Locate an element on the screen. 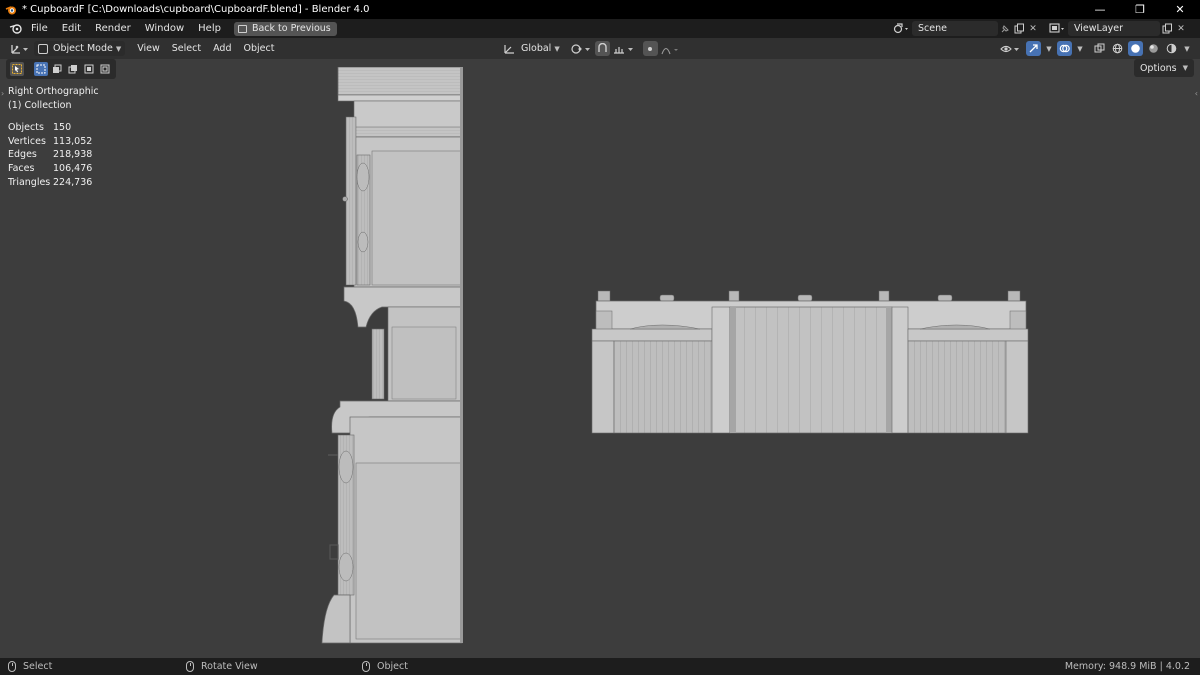  select-intersect-icon is located at coordinates (105, 69).